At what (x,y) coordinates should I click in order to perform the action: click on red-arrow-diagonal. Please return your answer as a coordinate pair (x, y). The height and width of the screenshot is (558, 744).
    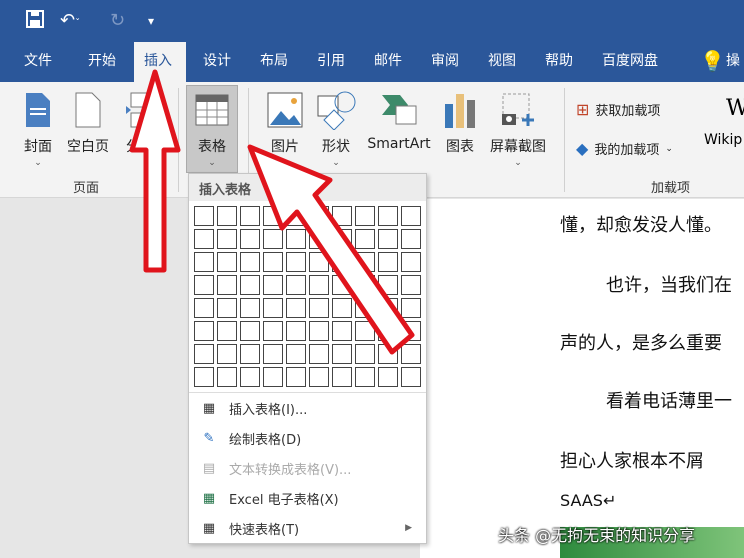
    Looking at the image, I should click on (331, 249).